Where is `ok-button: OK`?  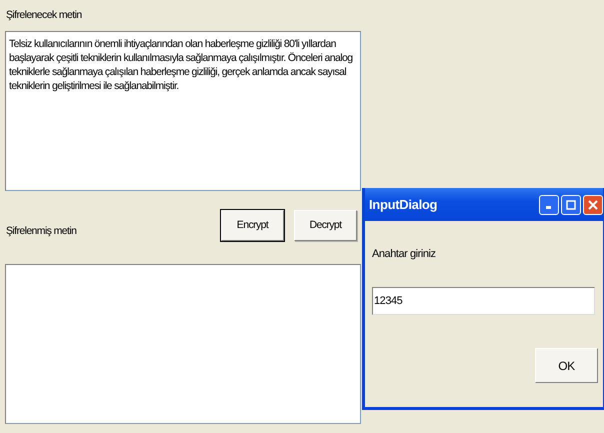 ok-button: OK is located at coordinates (566, 365).